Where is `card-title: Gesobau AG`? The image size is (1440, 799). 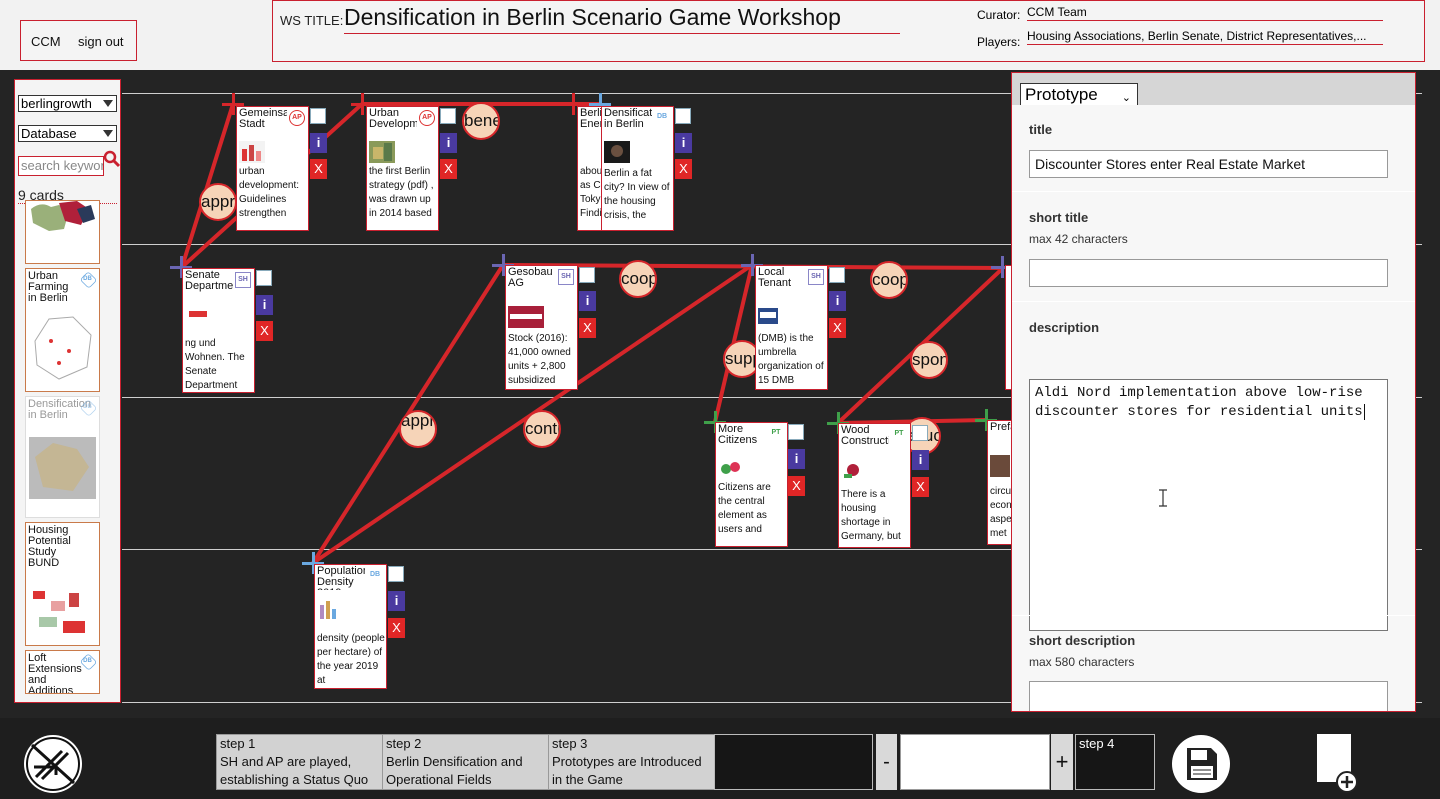 card-title: Gesobau AG is located at coordinates (530, 278).